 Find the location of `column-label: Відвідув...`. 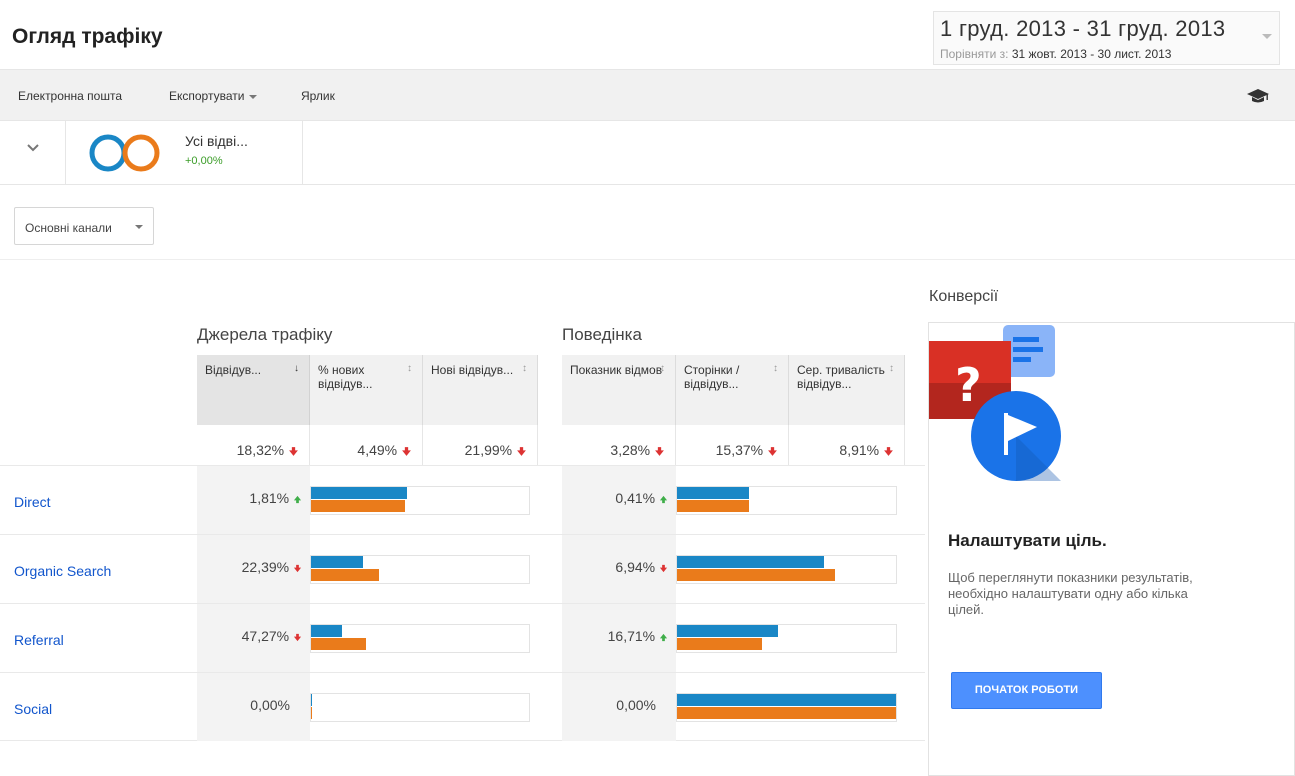

column-label: Відвідув... is located at coordinates (233, 370).